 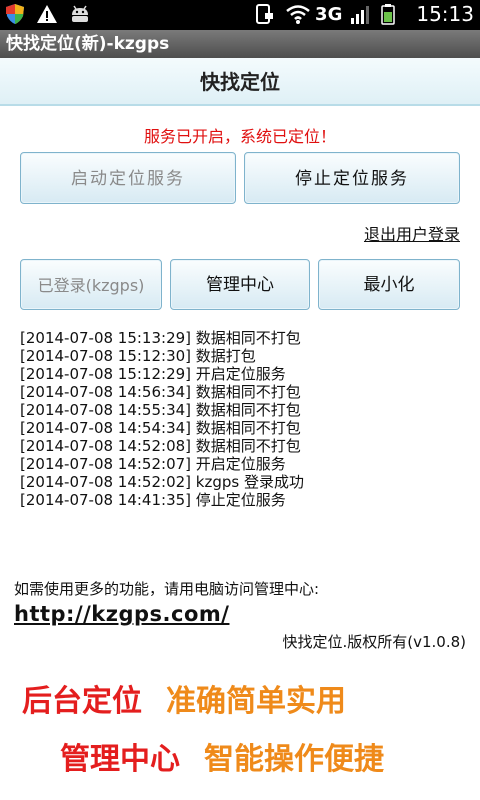 I want to click on log-entry: [2014-07-08 15:12:29] 开启定位服务, so click(x=153, y=374).